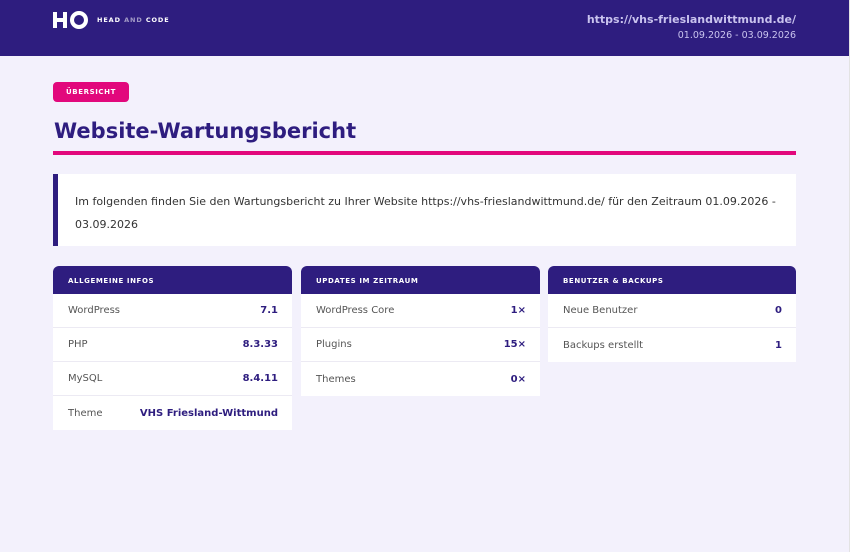  I want to click on page-title: Website-Wartungsbericht, so click(205, 131).